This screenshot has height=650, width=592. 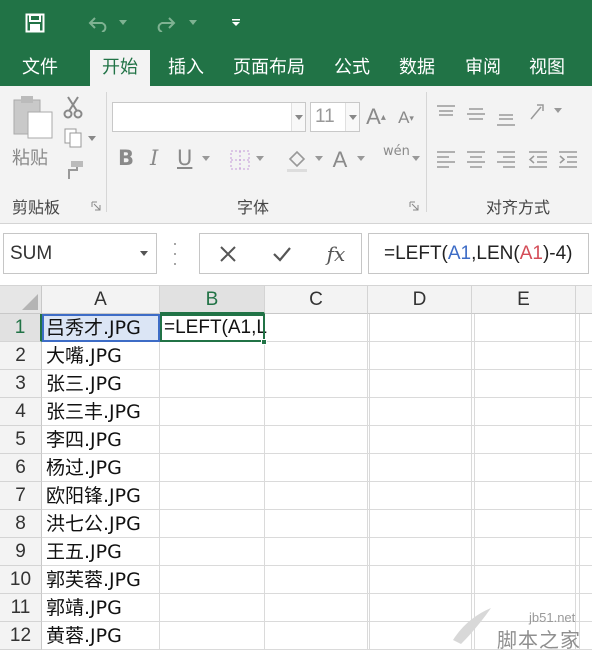 I want to click on underline-dropdown-icon, so click(x=206, y=159).